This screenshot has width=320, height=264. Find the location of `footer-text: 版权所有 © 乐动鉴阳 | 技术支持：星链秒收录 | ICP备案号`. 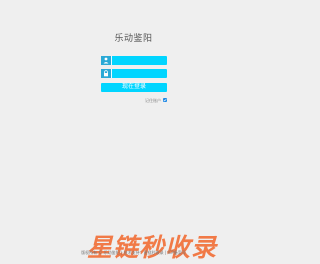

footer-text: 版权所有 © 乐动鉴阳 | 技术支持：星链秒收录 | ICP备案号 is located at coordinates (133, 252).